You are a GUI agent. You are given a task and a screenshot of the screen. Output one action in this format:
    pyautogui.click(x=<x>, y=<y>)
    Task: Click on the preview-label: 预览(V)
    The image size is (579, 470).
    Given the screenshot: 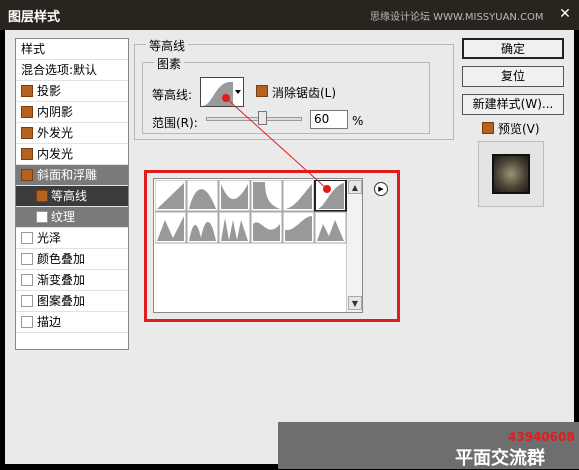 What is the action you would take?
    pyautogui.click(x=519, y=129)
    